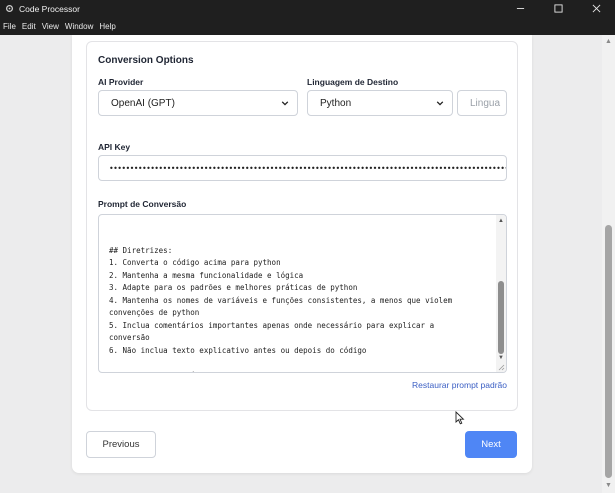 The image size is (615, 493). I want to click on prompt-line: convenções de python, so click(154, 312).